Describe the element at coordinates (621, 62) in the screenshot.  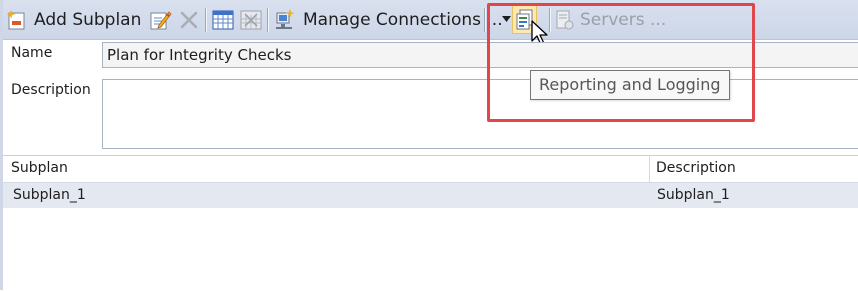
I see `highlight-box` at that location.